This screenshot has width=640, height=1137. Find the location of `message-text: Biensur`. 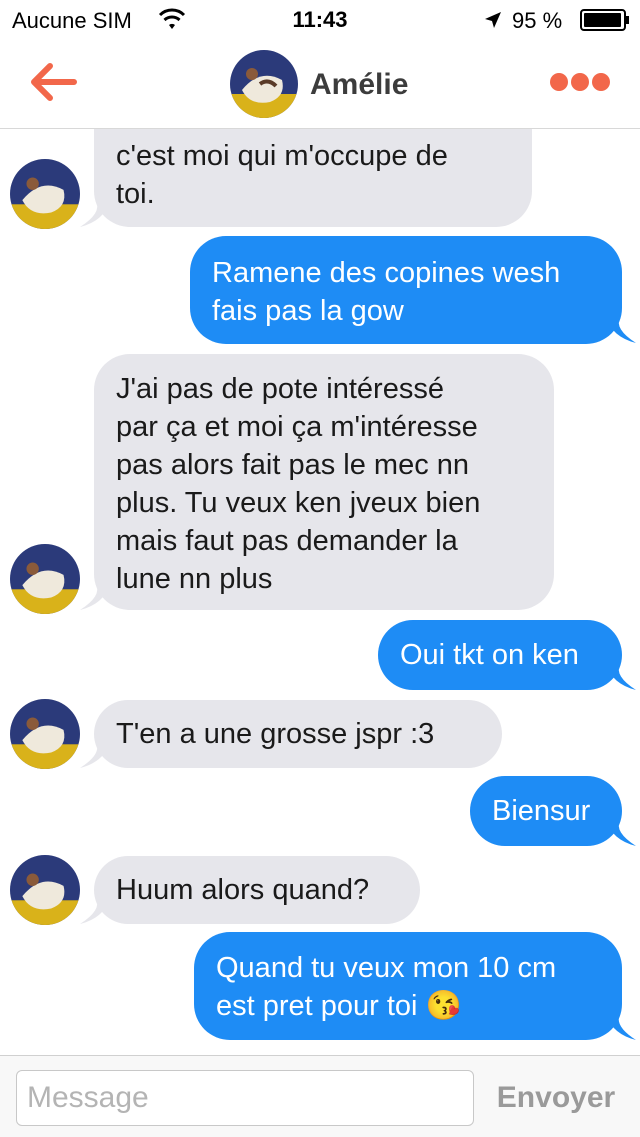

message-text: Biensur is located at coordinates (541, 811).